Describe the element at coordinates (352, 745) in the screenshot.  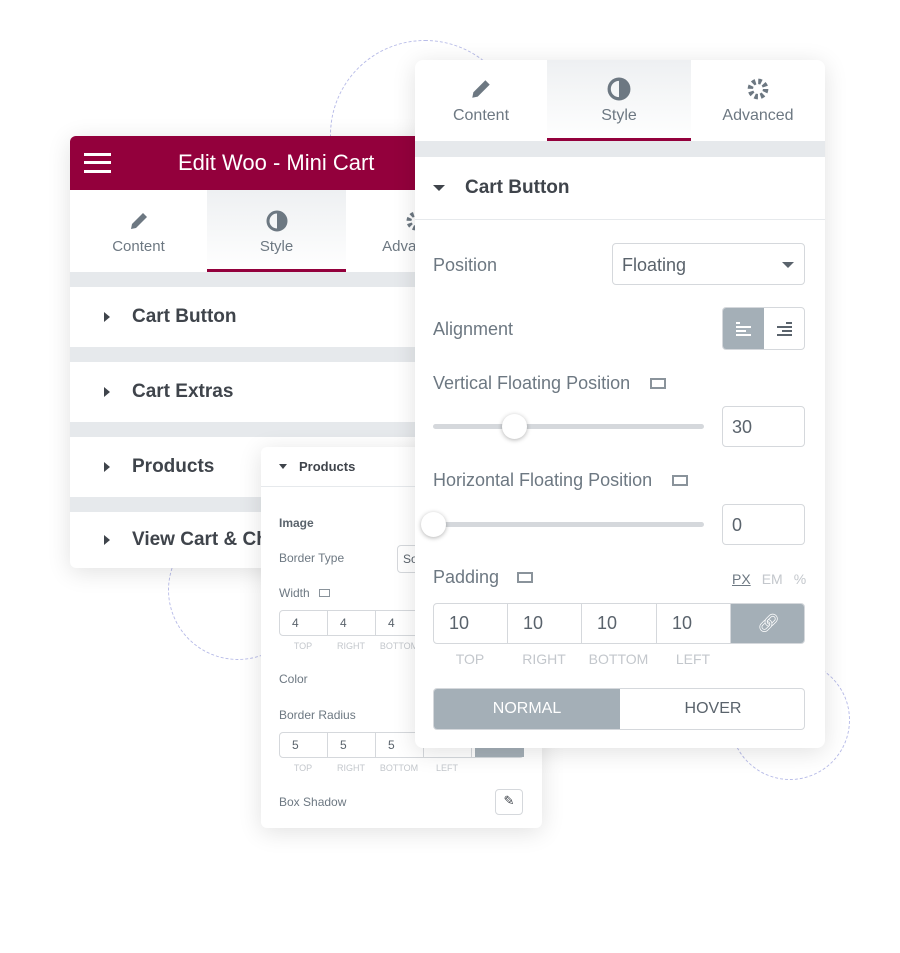
I see `radius-right-input: 5` at that location.